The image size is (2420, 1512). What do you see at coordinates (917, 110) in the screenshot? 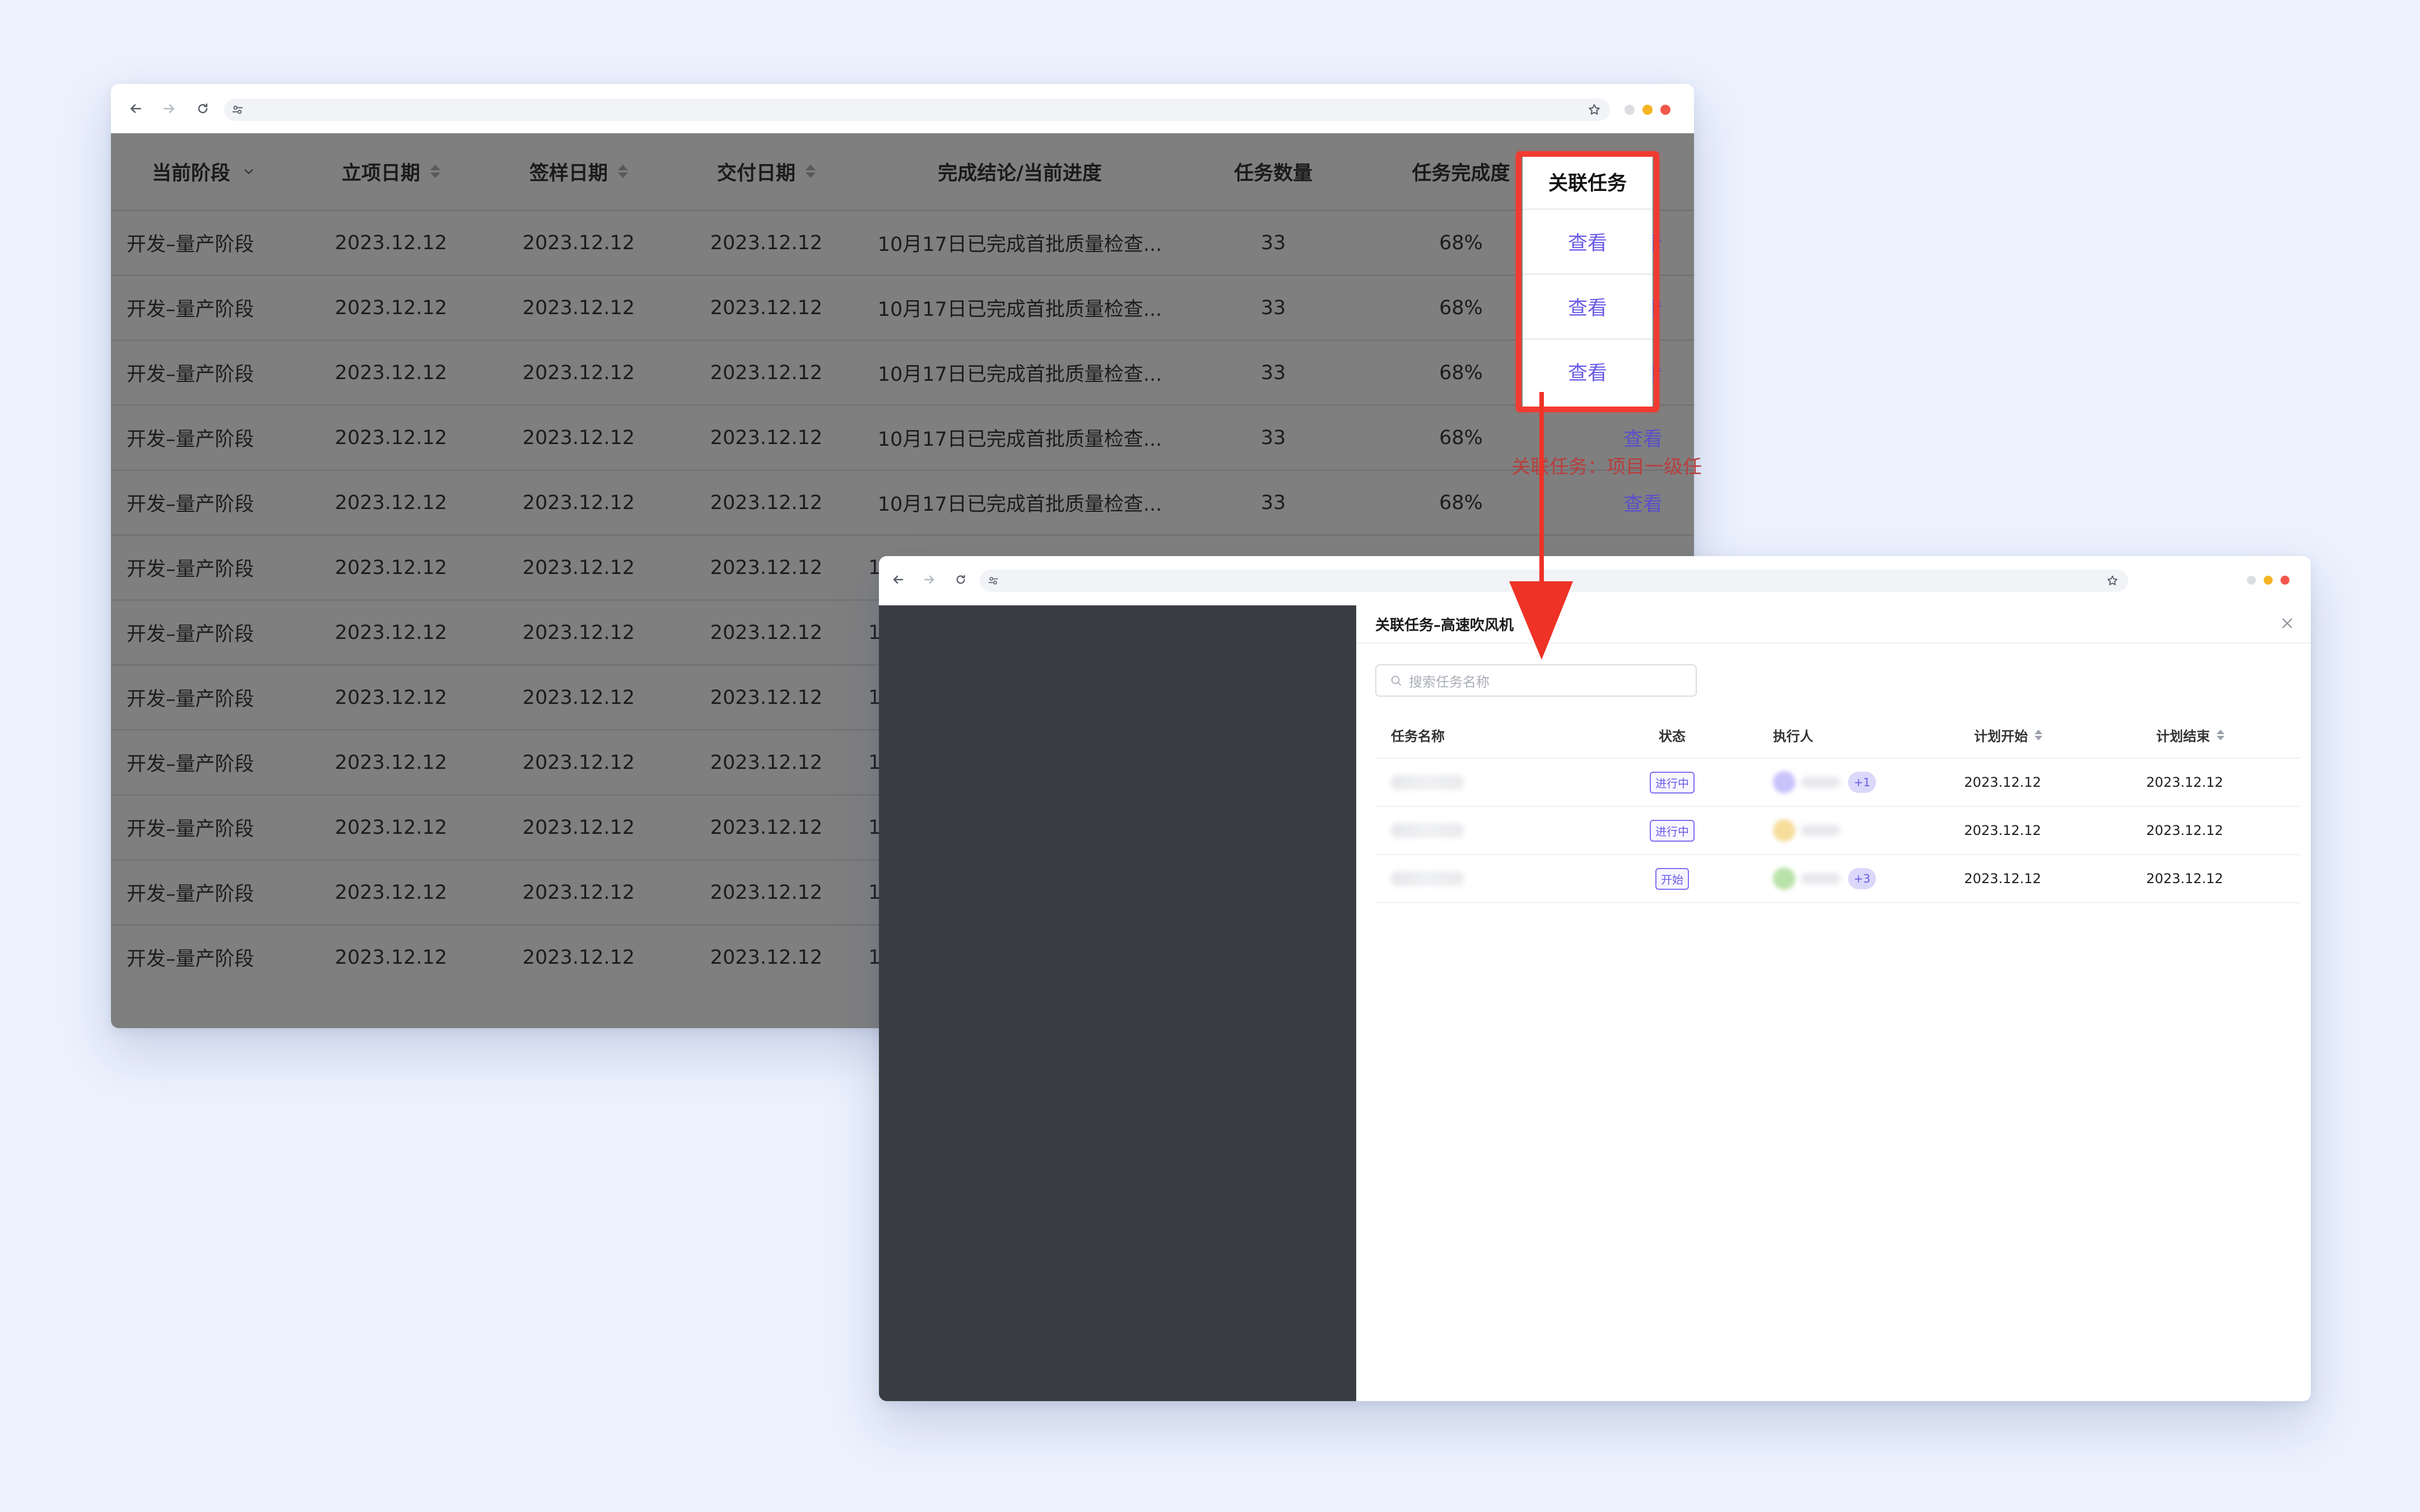
I see `address-bar` at bounding box center [917, 110].